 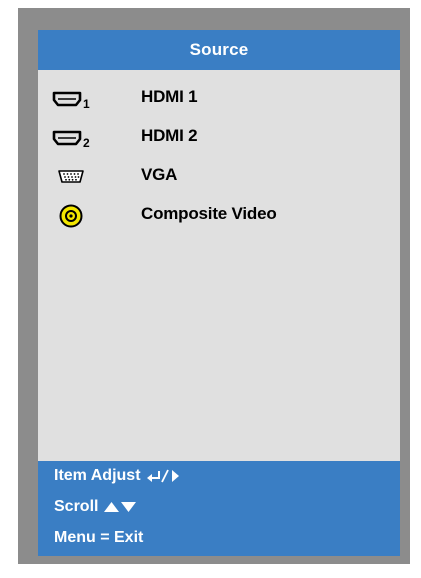 What do you see at coordinates (71, 99) in the screenshot?
I see `hdmi-1-icon: 1` at bounding box center [71, 99].